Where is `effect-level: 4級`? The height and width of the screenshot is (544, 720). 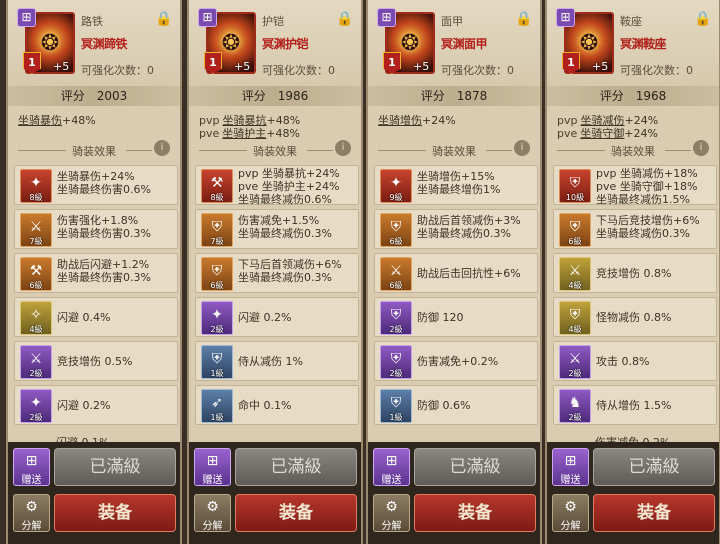 effect-level: 4級 is located at coordinates (36, 329).